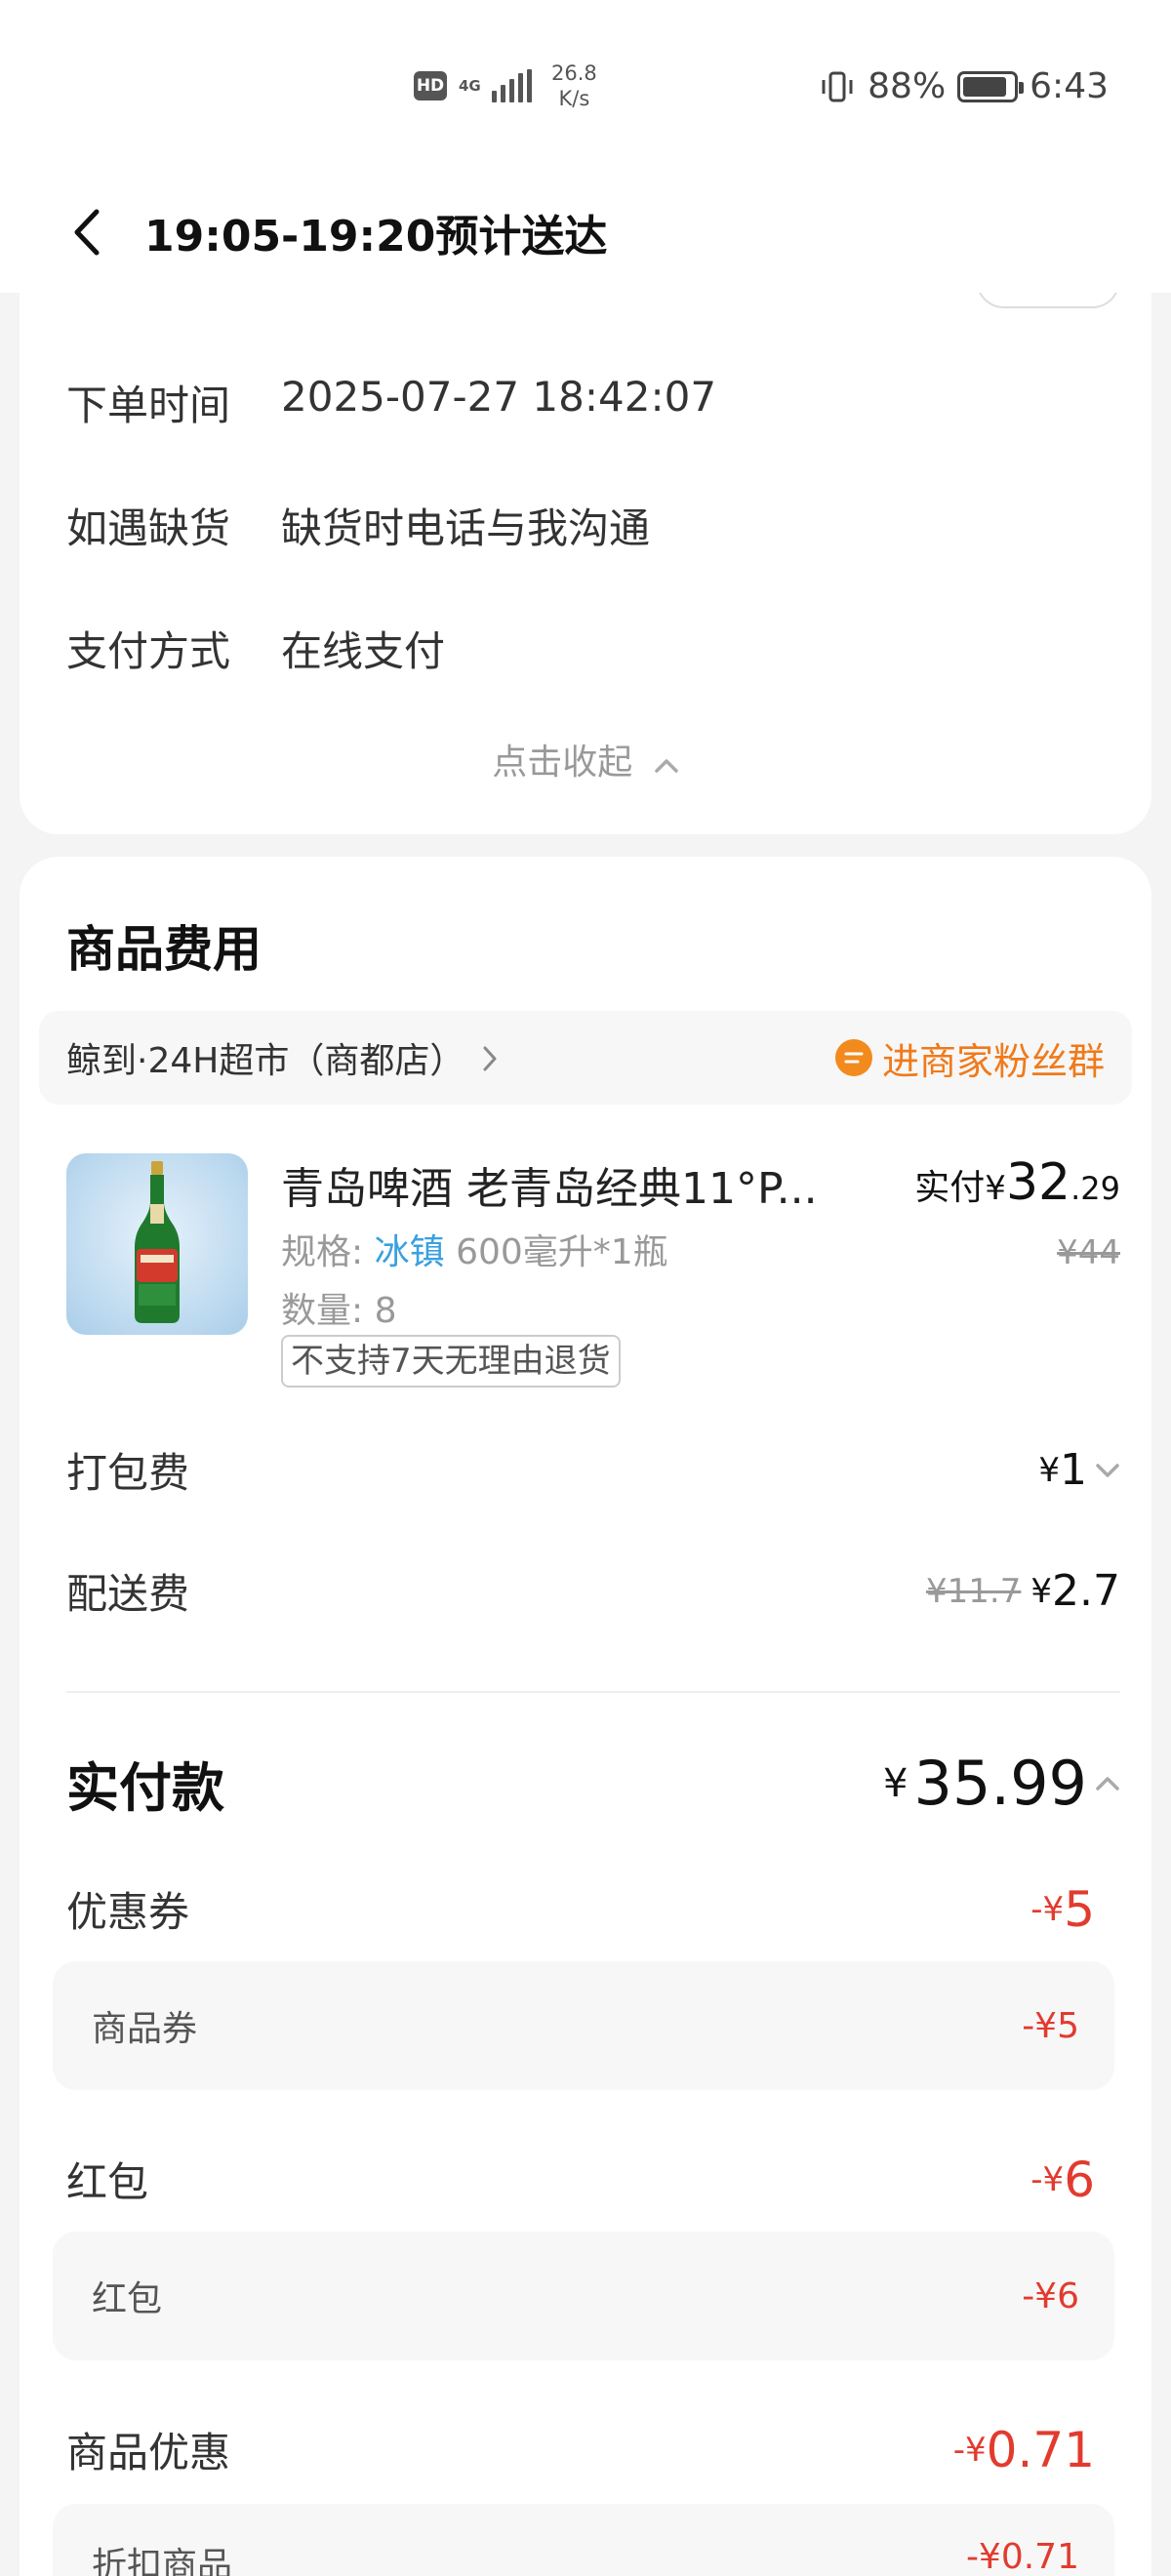 The image size is (1171, 2576). Describe the element at coordinates (162, 2561) in the screenshot. I see `product-discount-detail-label: 折扣商品` at that location.